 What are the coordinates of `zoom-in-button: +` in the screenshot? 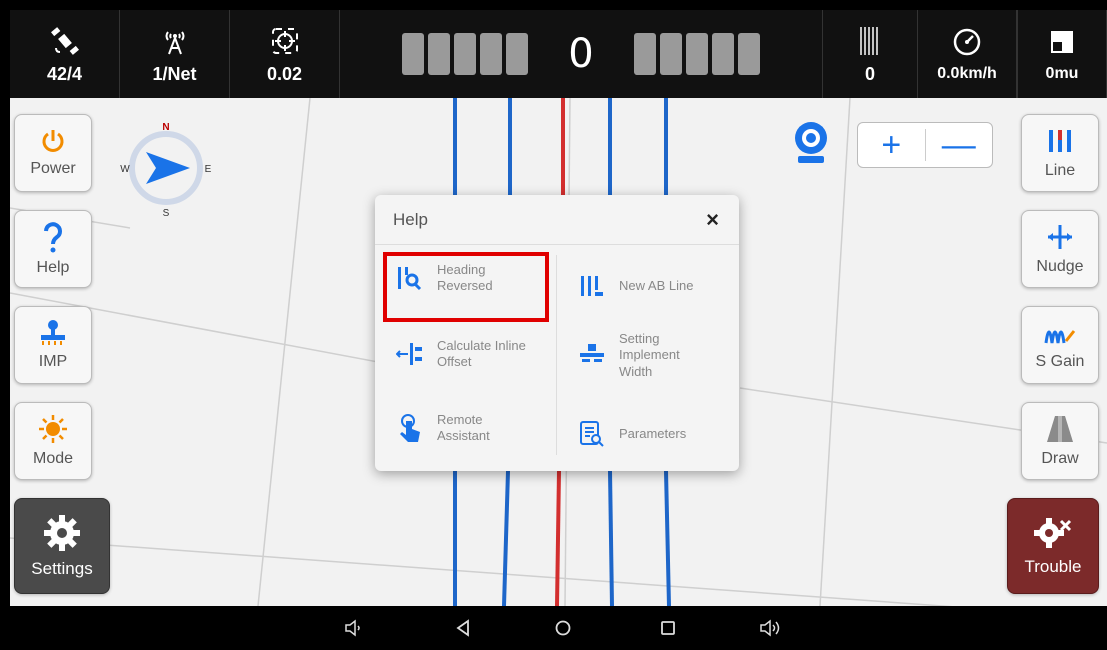 It's located at (891, 145).